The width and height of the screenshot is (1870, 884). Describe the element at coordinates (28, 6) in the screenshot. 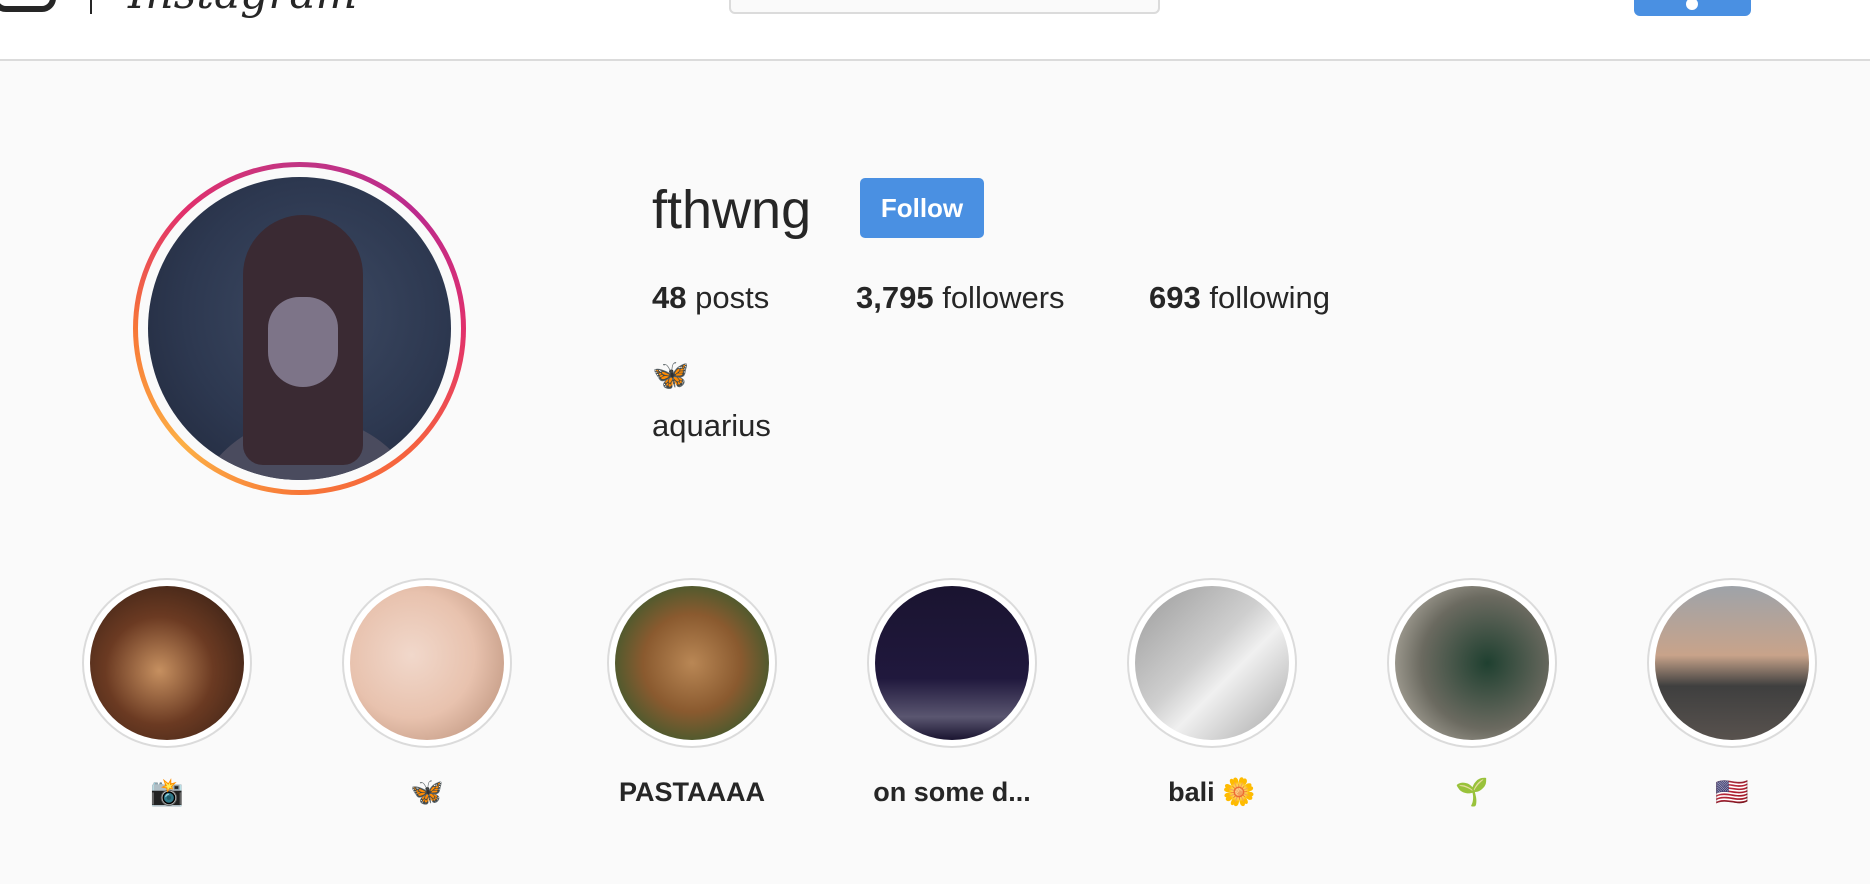

I see `instagram-camera-icon` at that location.